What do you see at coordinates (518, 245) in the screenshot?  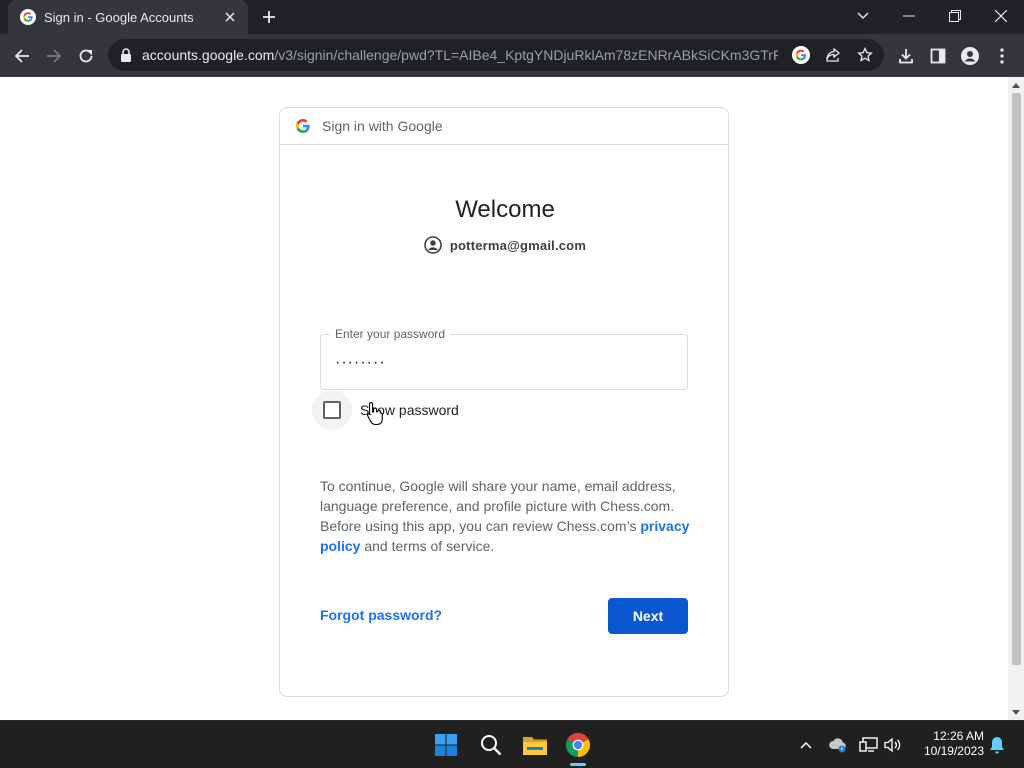 I see `account-email: potterma@gmail.com` at bounding box center [518, 245].